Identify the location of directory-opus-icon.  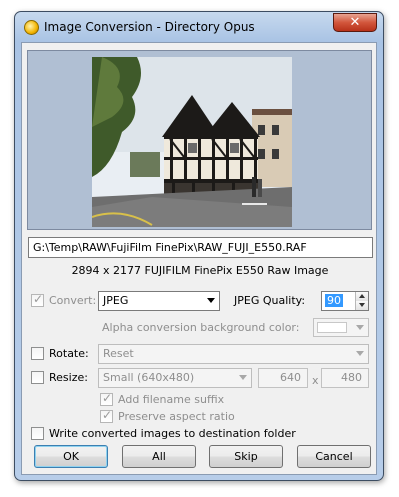
(31, 27).